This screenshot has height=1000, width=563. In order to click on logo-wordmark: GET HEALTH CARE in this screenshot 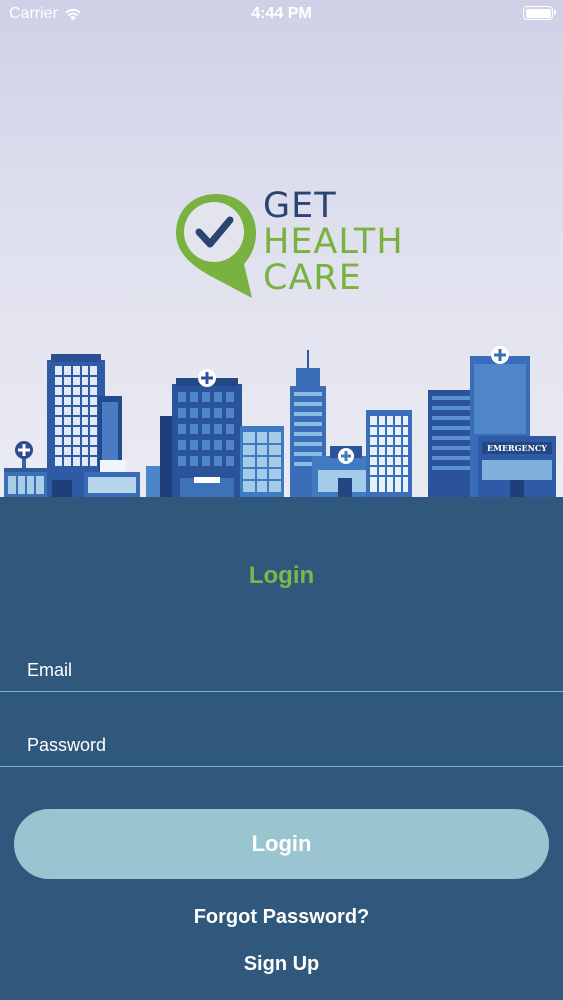, I will do `click(333, 242)`.